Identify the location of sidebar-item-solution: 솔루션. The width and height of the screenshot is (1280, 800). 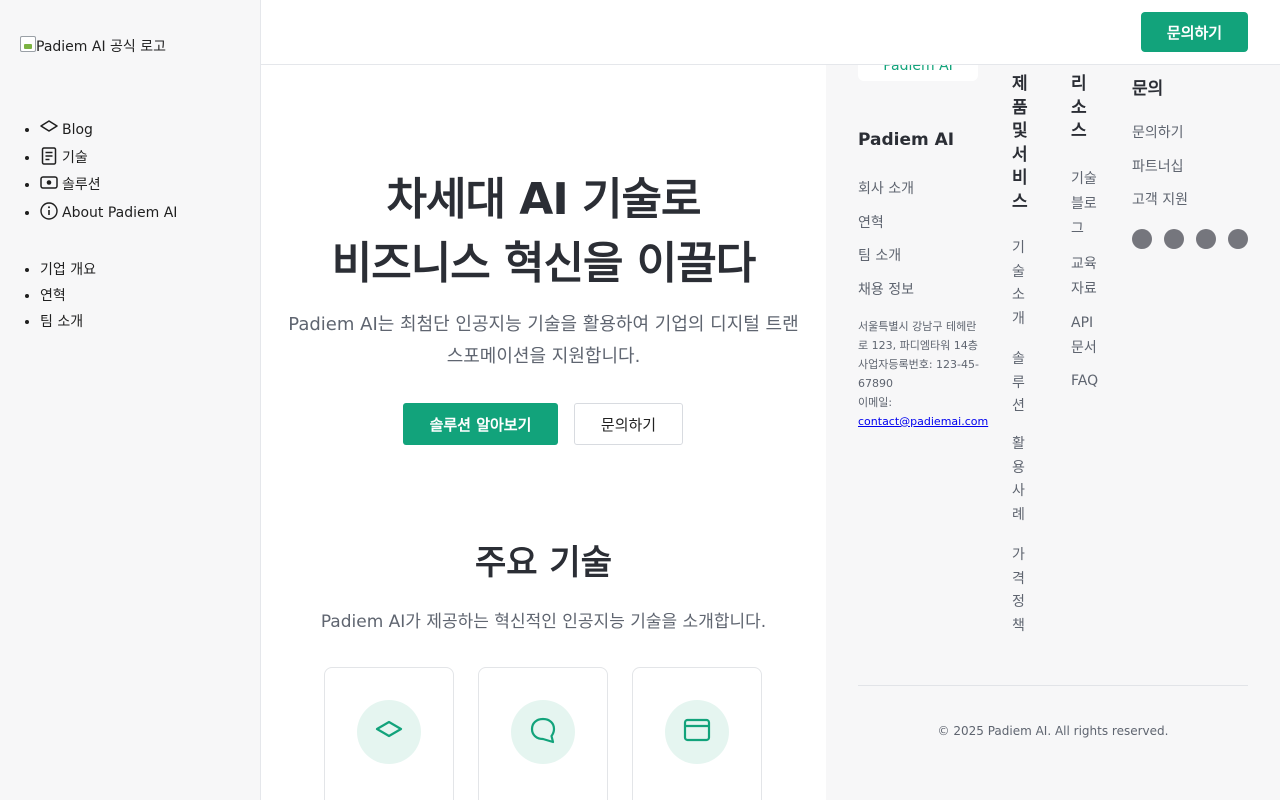
(108, 187).